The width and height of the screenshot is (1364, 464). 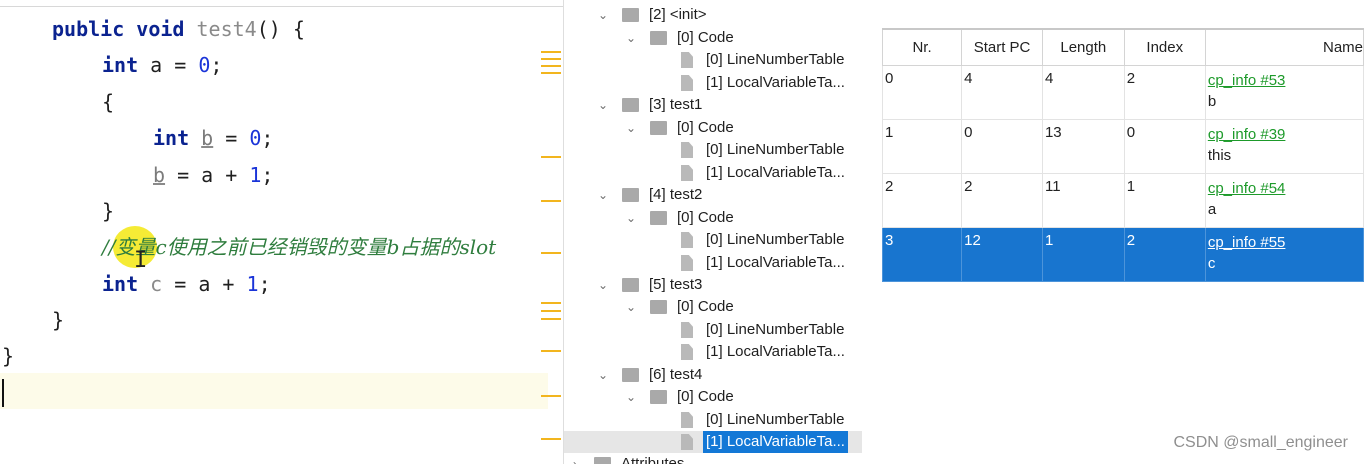 I want to click on cp-info-link: cp_info #55, so click(x=1284, y=242).